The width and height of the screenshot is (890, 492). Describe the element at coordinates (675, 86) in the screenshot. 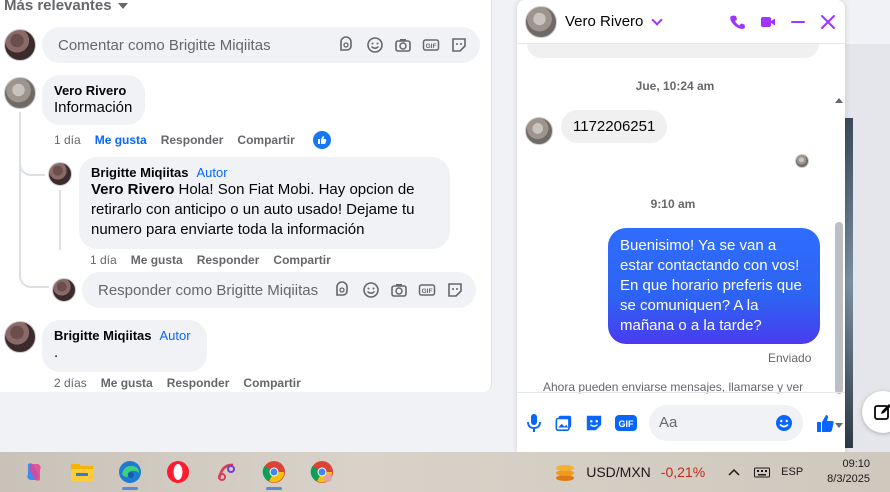

I see `timestamp: Jue, 10:24 am` at that location.